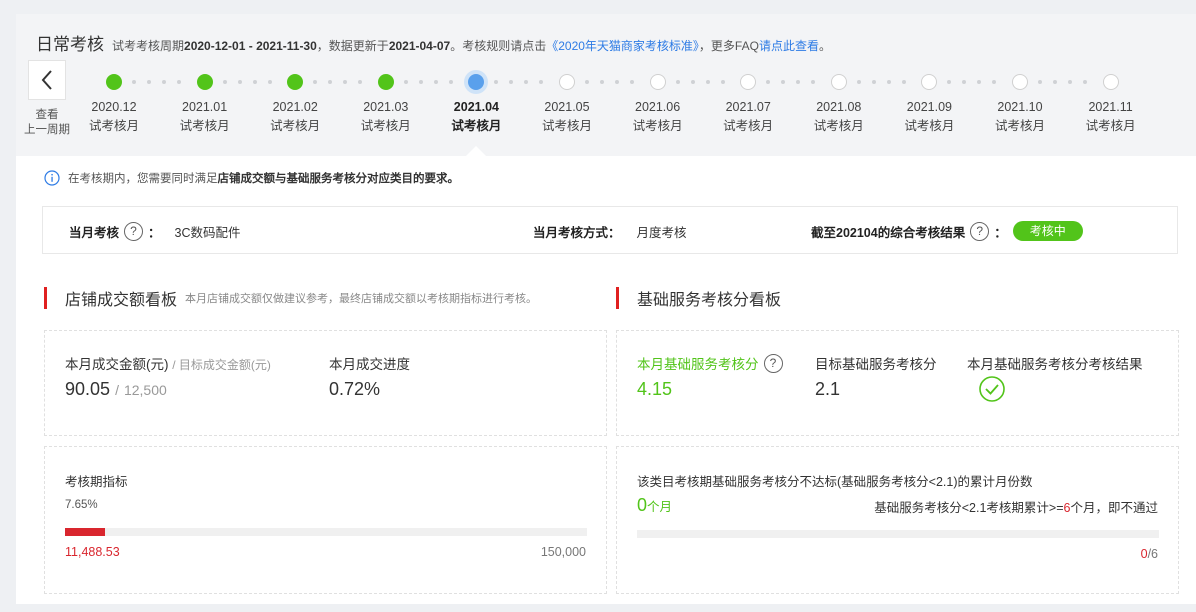 Image resolution: width=1196 pixels, height=612 pixels. What do you see at coordinates (1111, 117) in the screenshot?
I see `timeline-node-label: 2021.11 试考核月` at bounding box center [1111, 117].